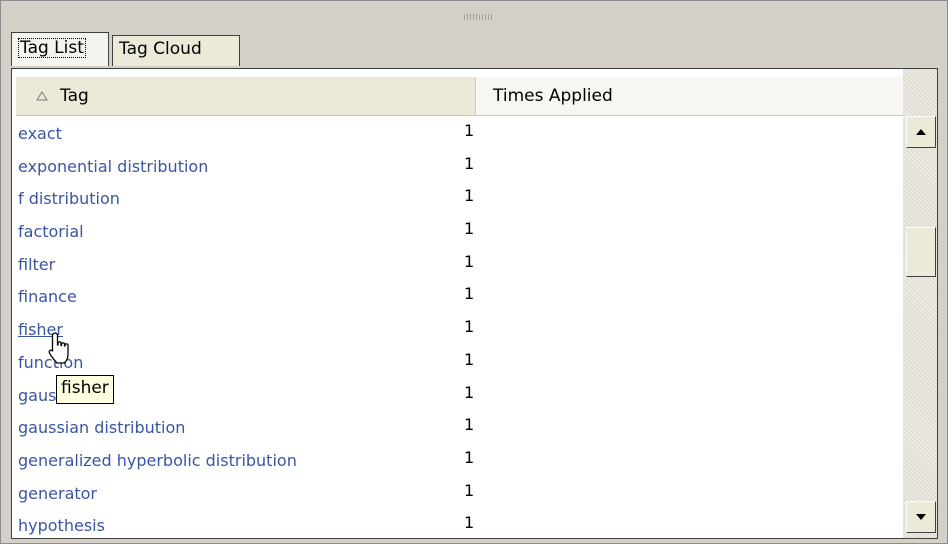 The image size is (948, 544). I want to click on tab-tag-cloud-label: Tag Cloud, so click(160, 49).